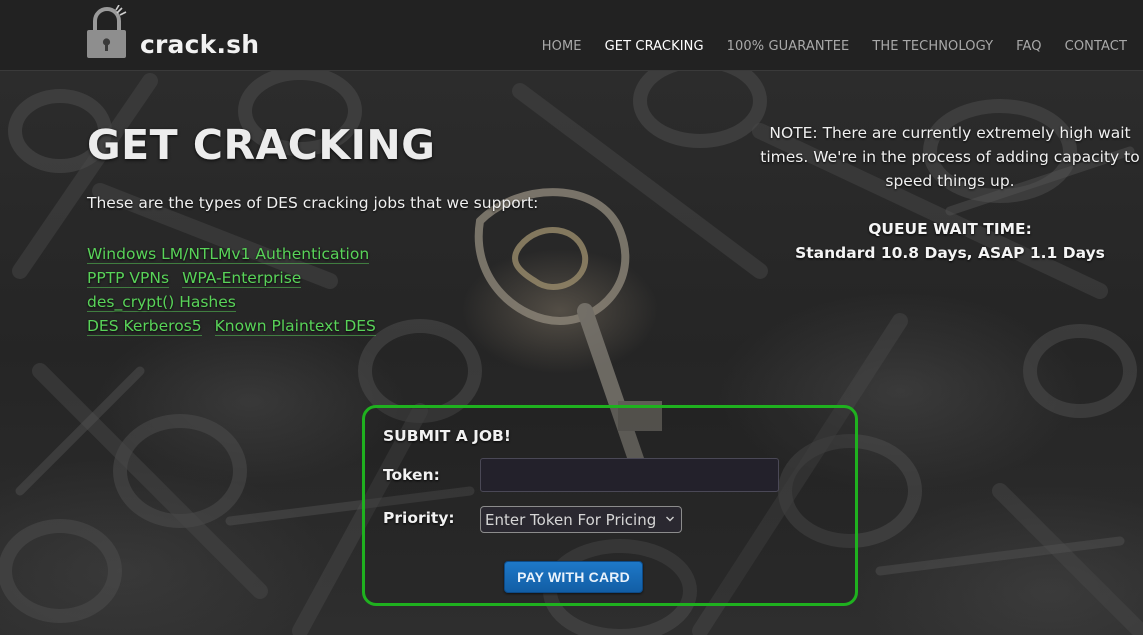 Image resolution: width=1143 pixels, height=635 pixels. I want to click on job-types-row: DES Kerberos5 Known Plaintext DES, so click(238, 326).